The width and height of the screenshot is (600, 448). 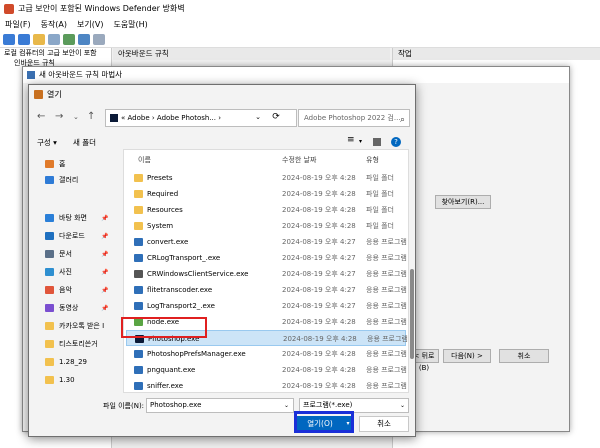 I want to click on chevron-down-icon: ⌄, so click(x=402, y=405).